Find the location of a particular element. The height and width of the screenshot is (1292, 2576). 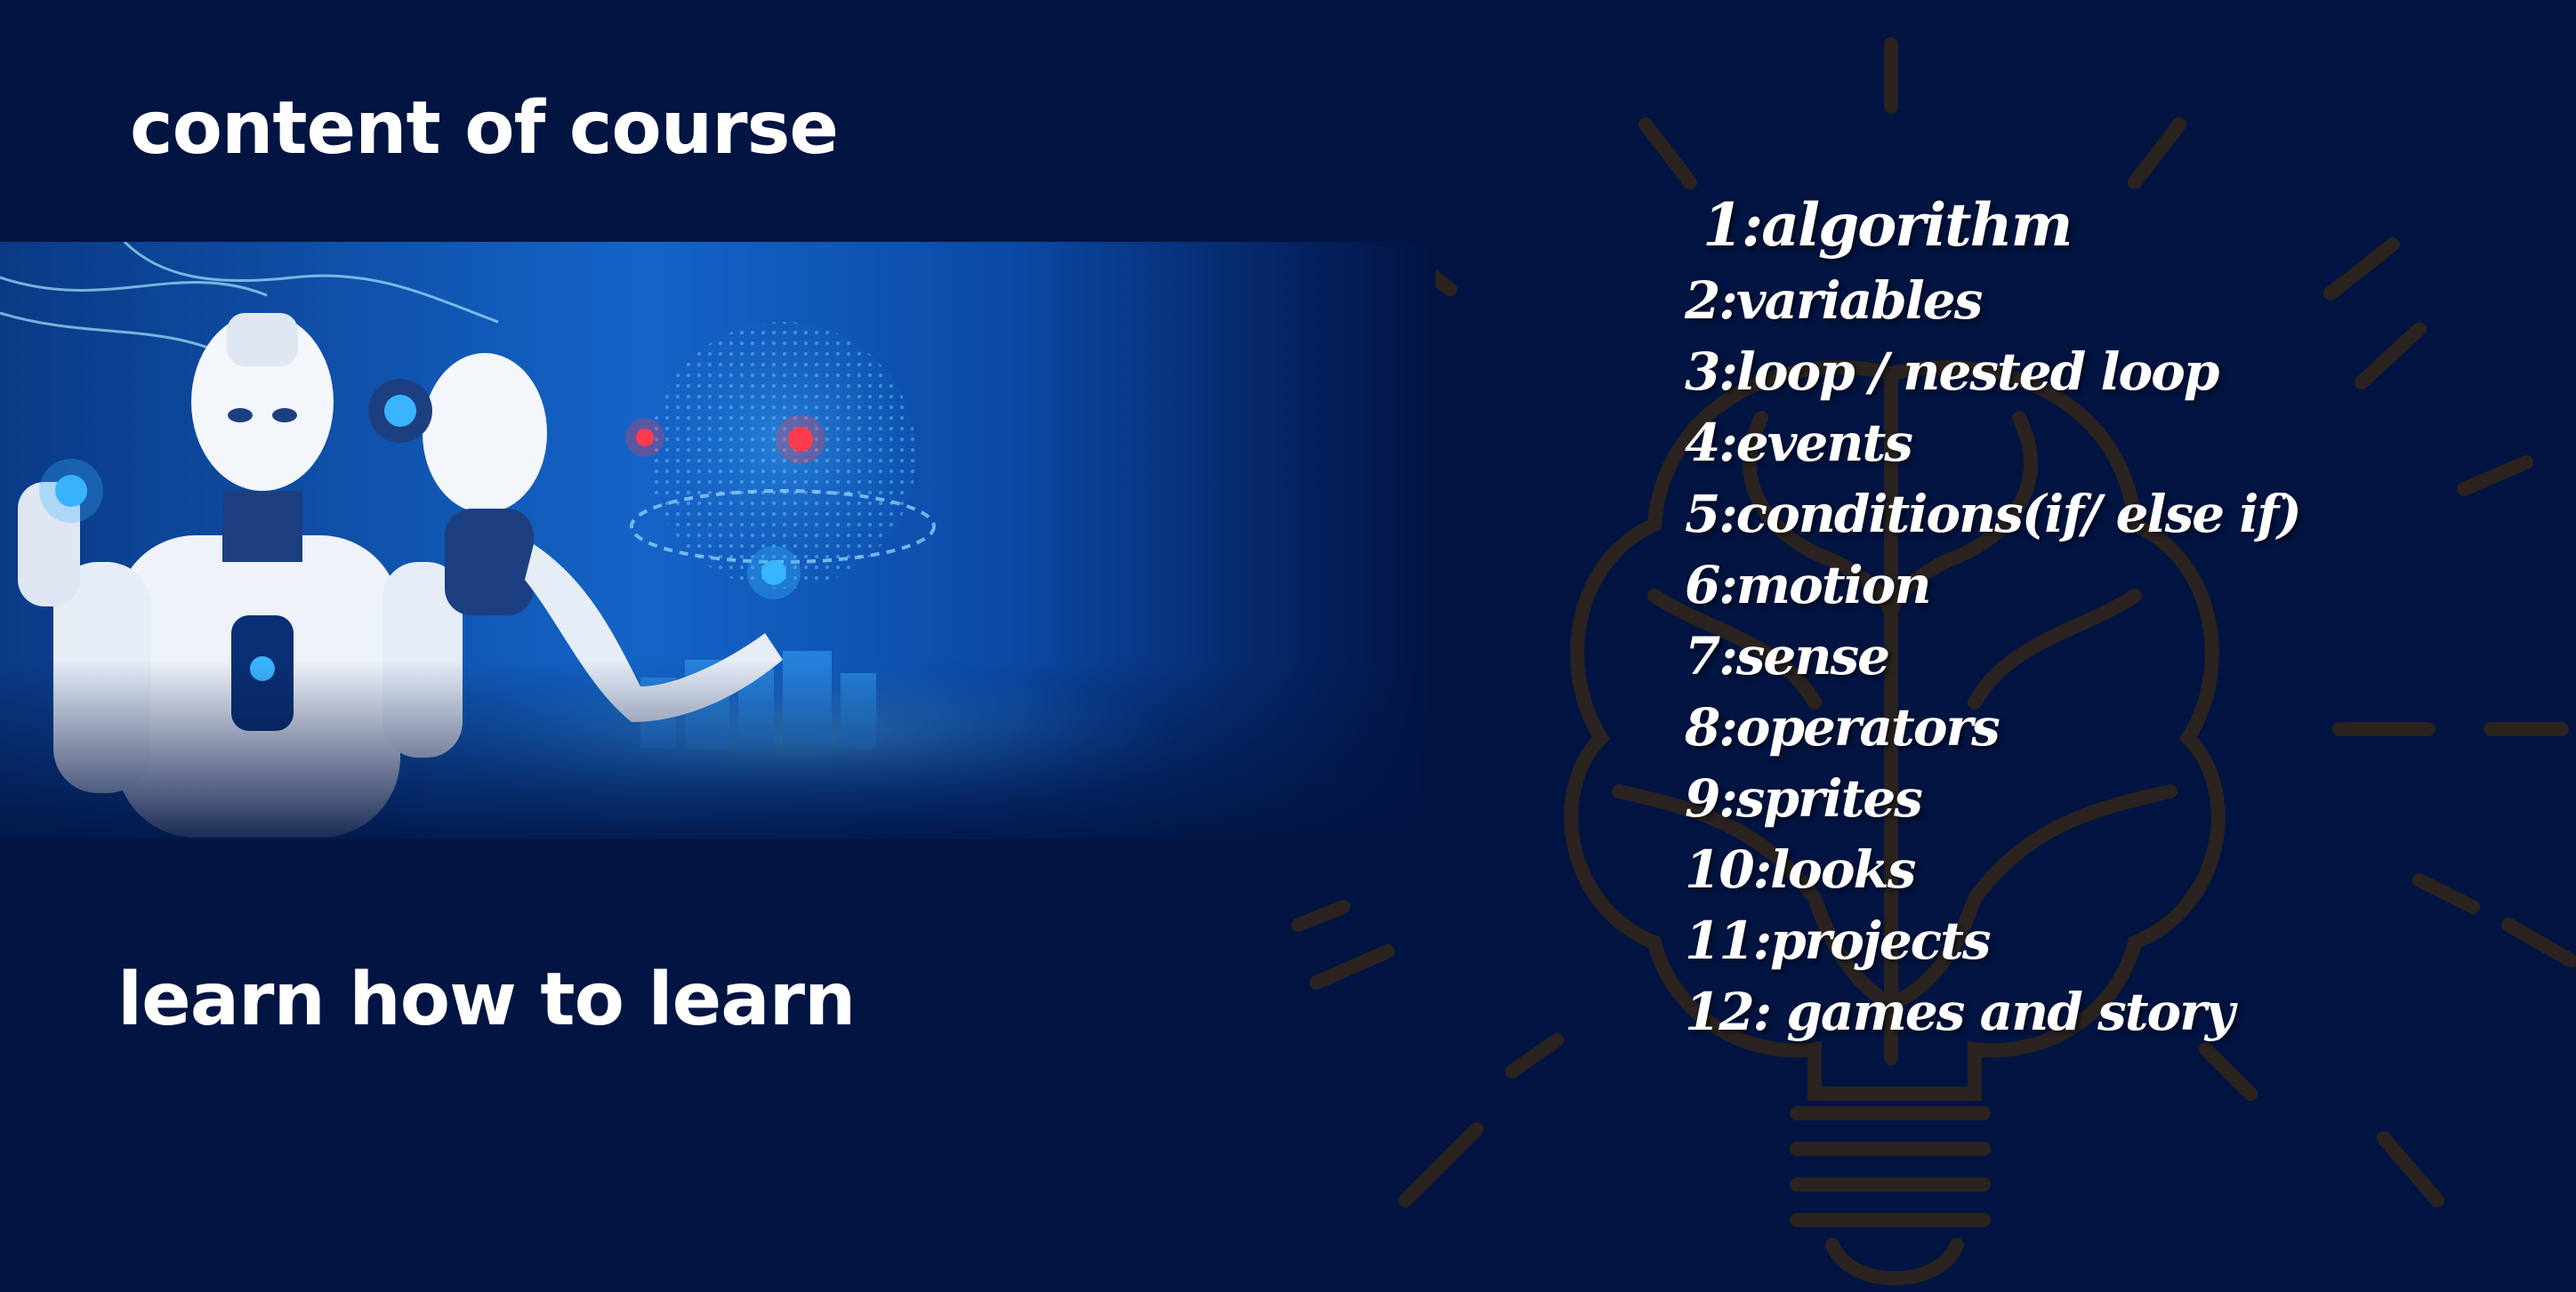

list-item: 2:variables is located at coordinates (1834, 300).